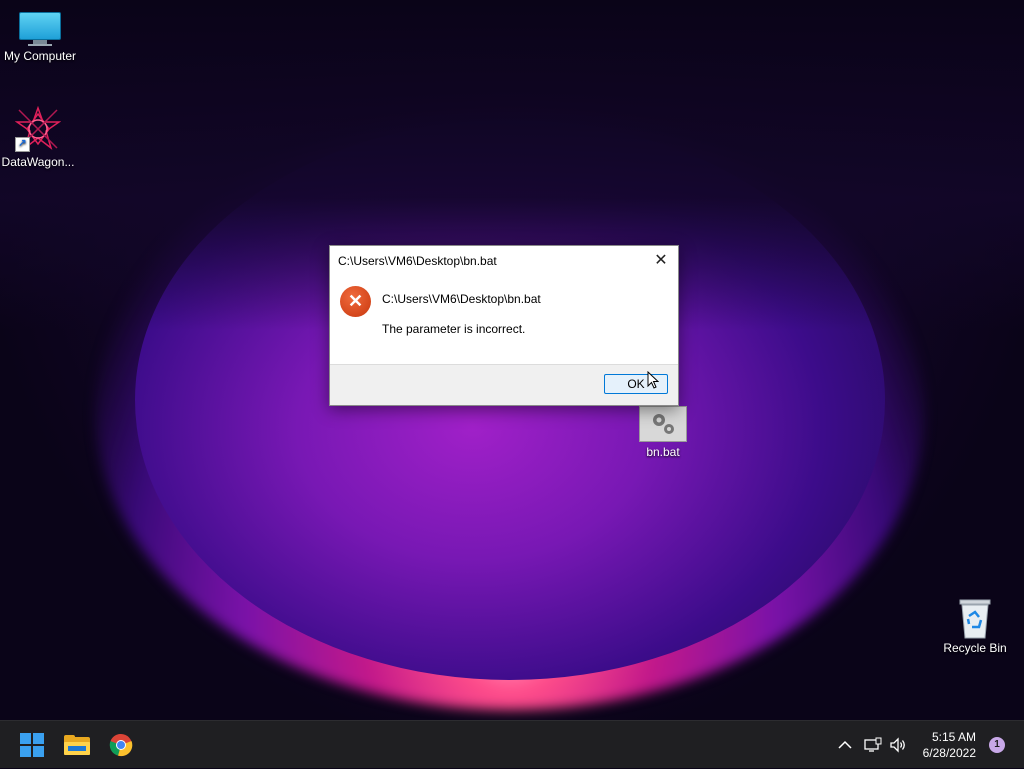 Image resolution: width=1024 pixels, height=769 pixels. I want to click on dialog-footer: OK, so click(504, 384).